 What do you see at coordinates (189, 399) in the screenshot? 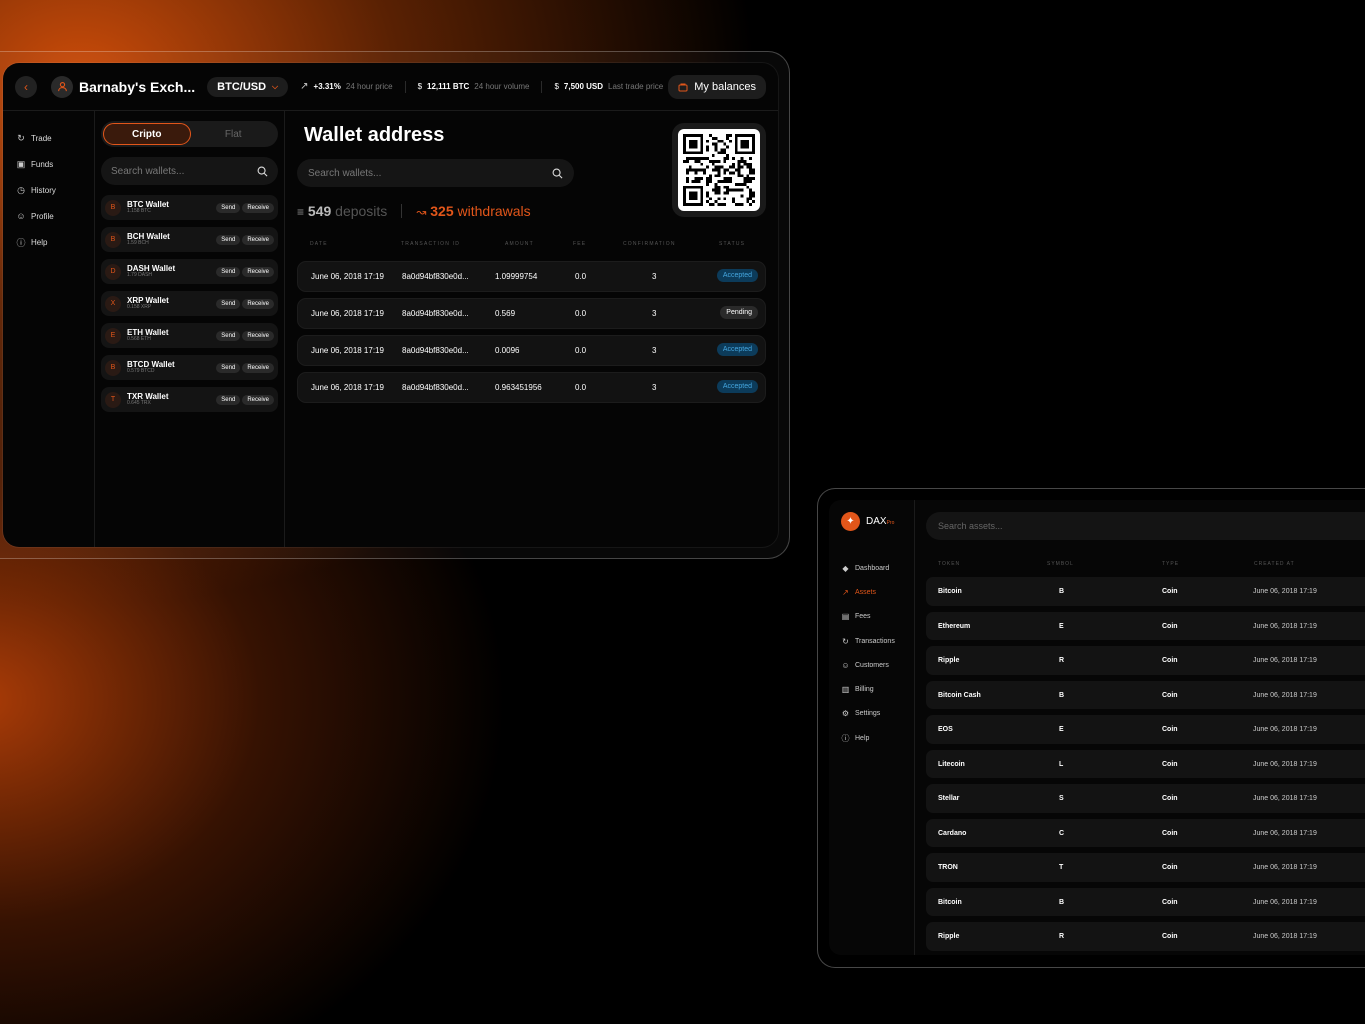
I see `wallet-item: T TXR Wallet 0.645 TRX Send Receive` at bounding box center [189, 399].